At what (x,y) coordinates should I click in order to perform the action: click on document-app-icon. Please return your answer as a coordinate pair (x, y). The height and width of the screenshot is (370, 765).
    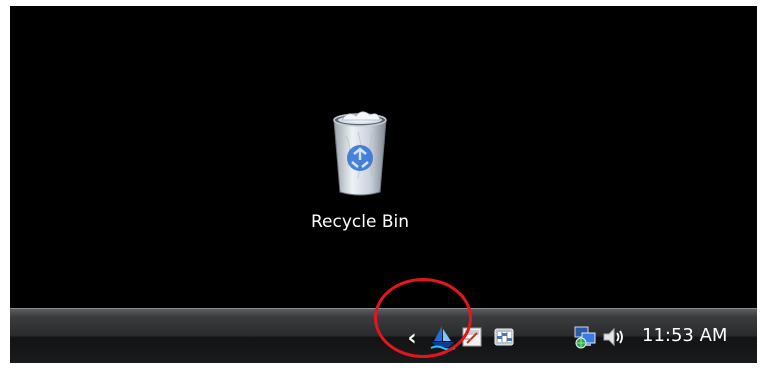
    Looking at the image, I should click on (472, 337).